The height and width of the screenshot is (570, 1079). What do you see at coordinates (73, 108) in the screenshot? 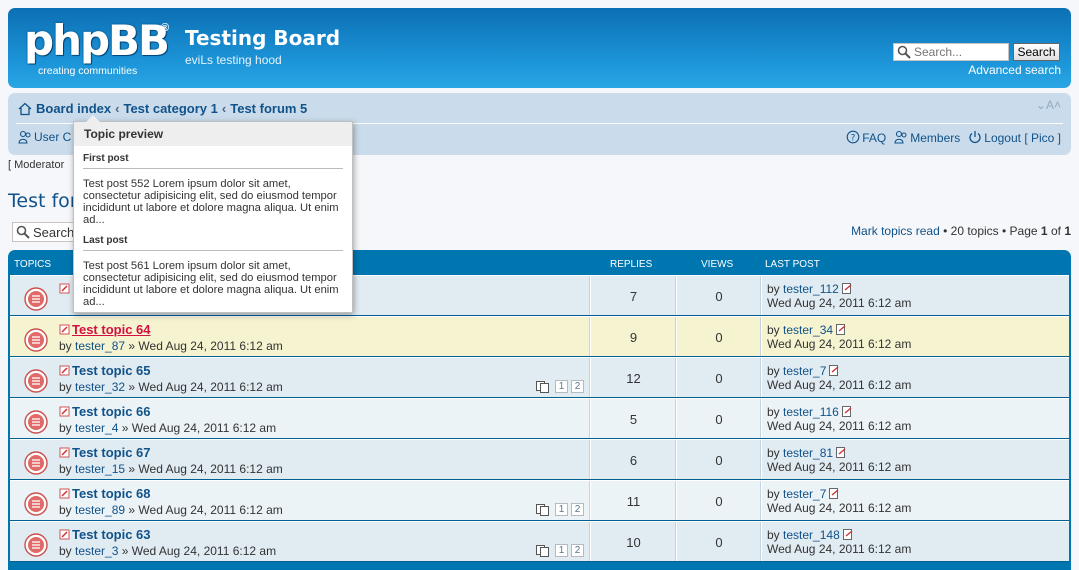
I see `breadcrumb-board-index: Board index` at bounding box center [73, 108].